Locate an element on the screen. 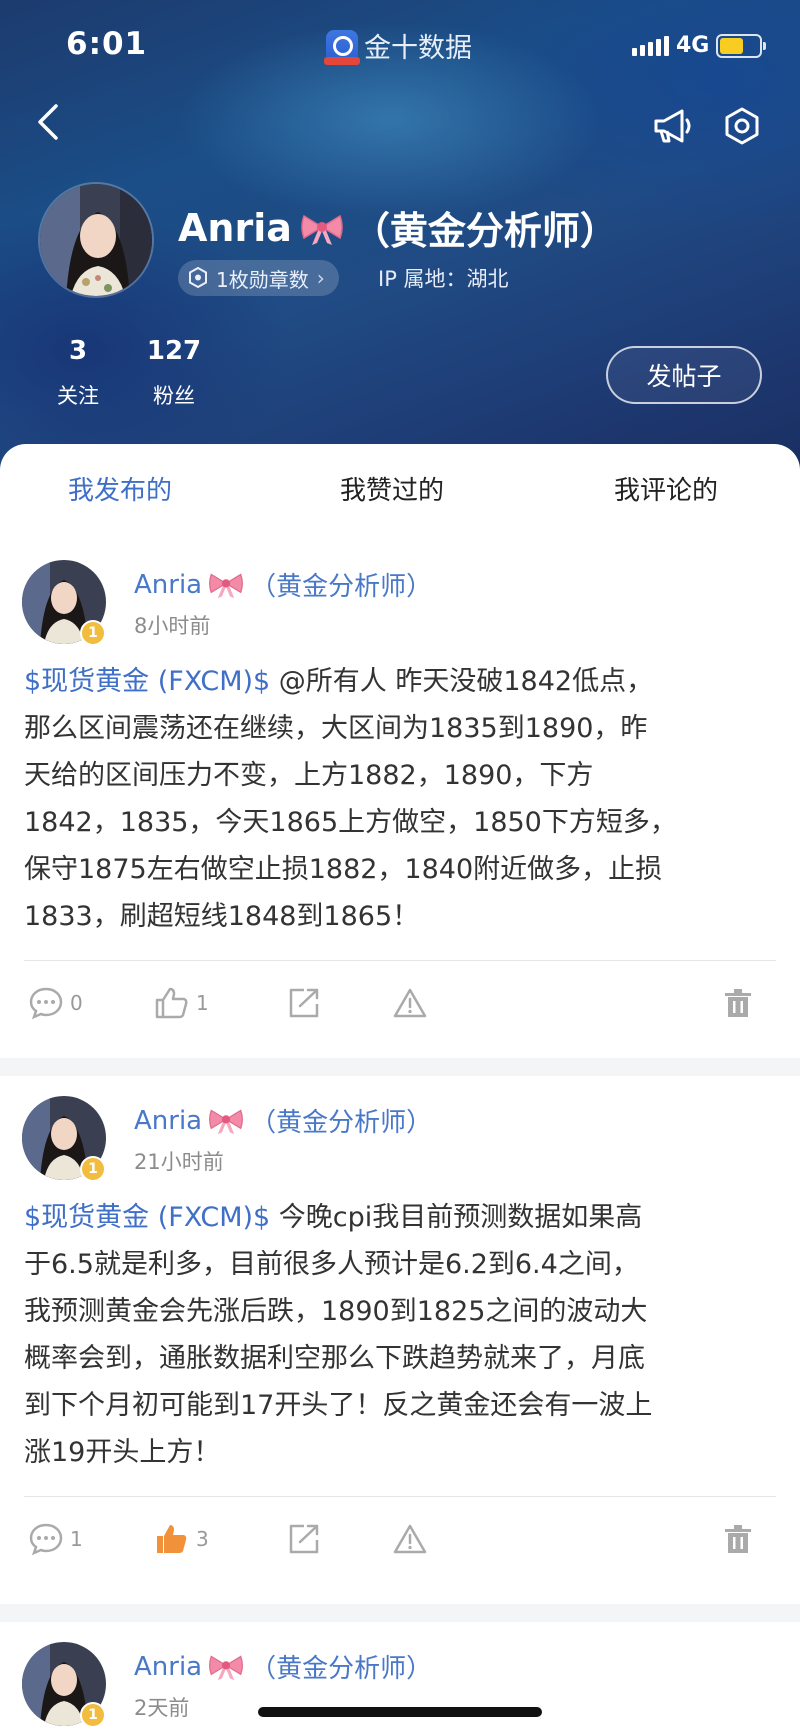 This screenshot has width=800, height=1731. post-time: 8小时前 is located at coordinates (172, 626).